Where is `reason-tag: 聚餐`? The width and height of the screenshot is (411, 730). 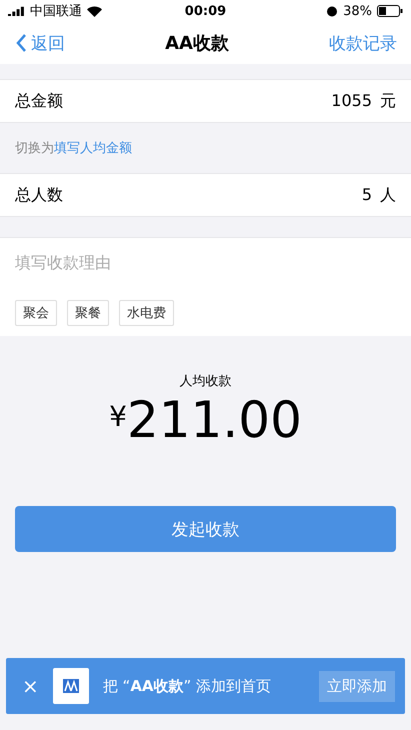 reason-tag: 聚餐 is located at coordinates (88, 313).